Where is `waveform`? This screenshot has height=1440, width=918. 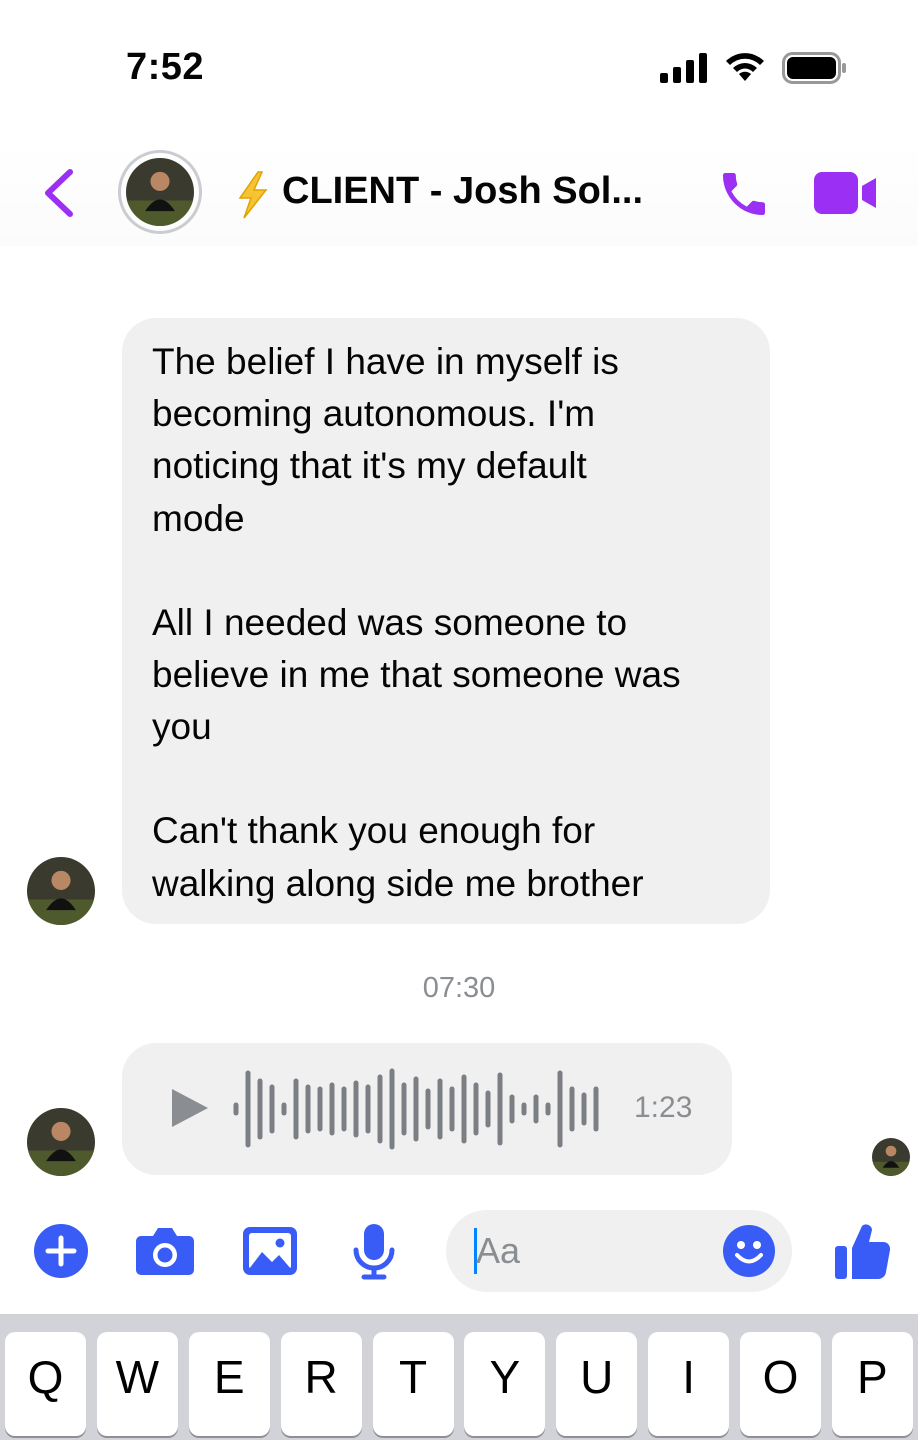
waveform is located at coordinates (416, 1109).